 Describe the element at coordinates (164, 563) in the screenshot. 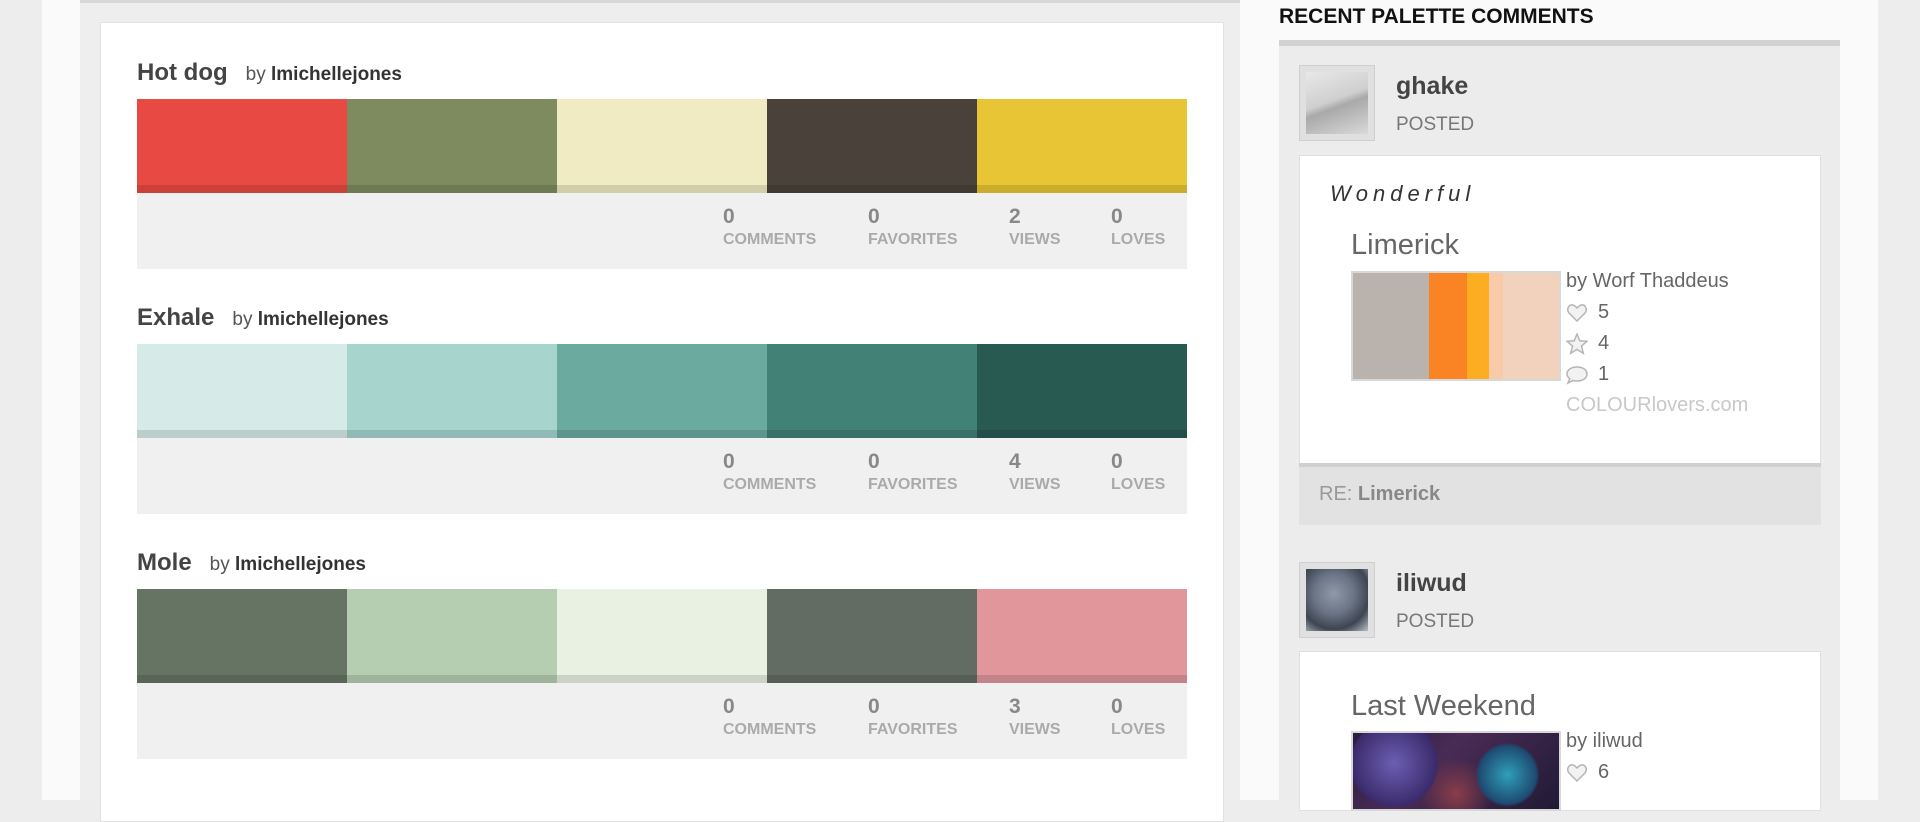

I see `palette-title: Mole` at that location.